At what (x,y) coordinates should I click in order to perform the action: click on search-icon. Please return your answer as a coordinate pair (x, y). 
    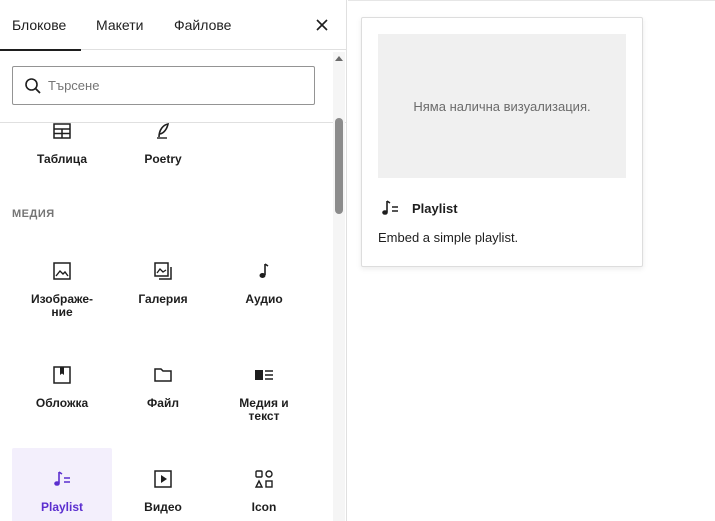
    Looking at the image, I should click on (33, 86).